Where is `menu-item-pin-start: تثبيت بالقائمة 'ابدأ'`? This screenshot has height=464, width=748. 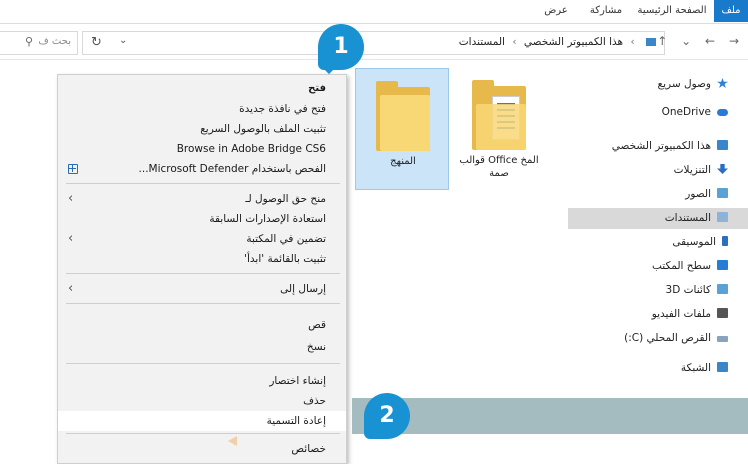 menu-item-pin-start: تثبيت بالقائمة 'ابدأ' is located at coordinates (202, 259).